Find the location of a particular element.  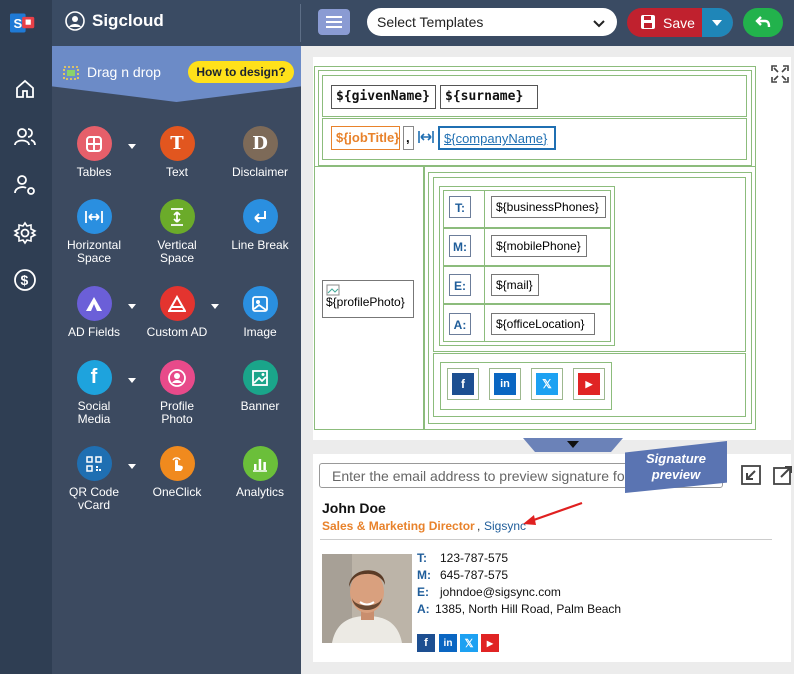

tool-vertical-space: Vertical Space is located at coordinates (177, 232).